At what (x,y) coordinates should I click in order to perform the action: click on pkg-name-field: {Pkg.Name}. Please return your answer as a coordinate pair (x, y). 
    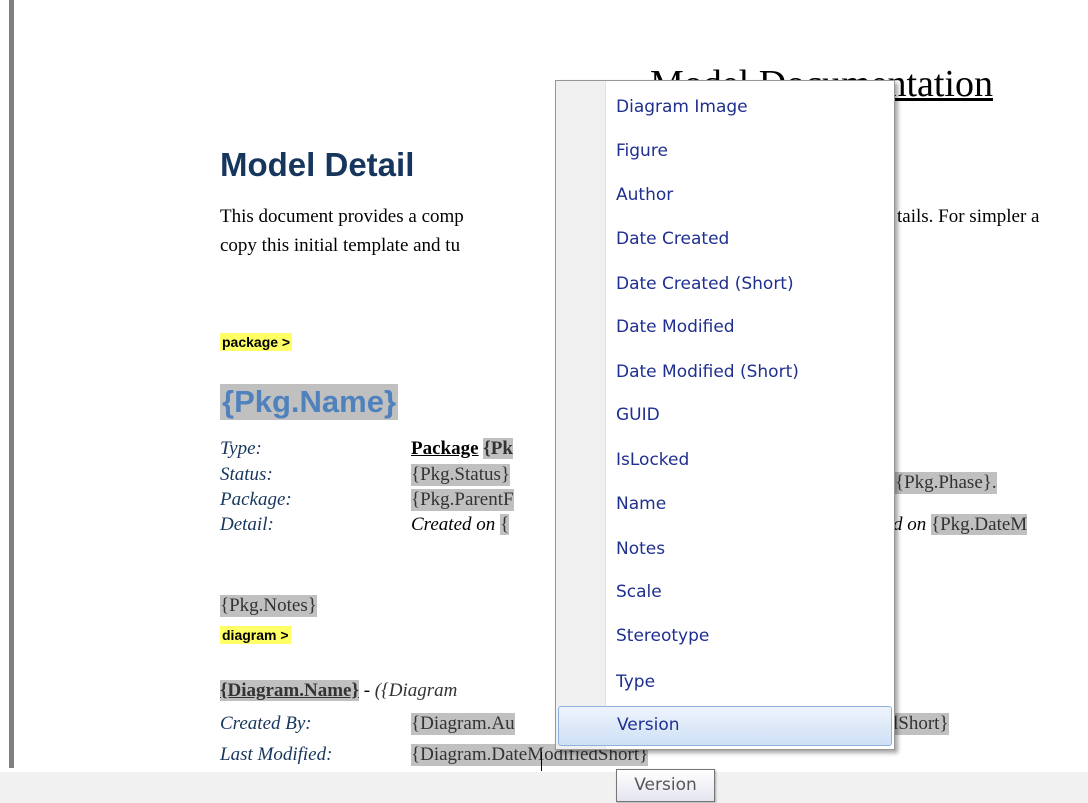
    Looking at the image, I should click on (309, 402).